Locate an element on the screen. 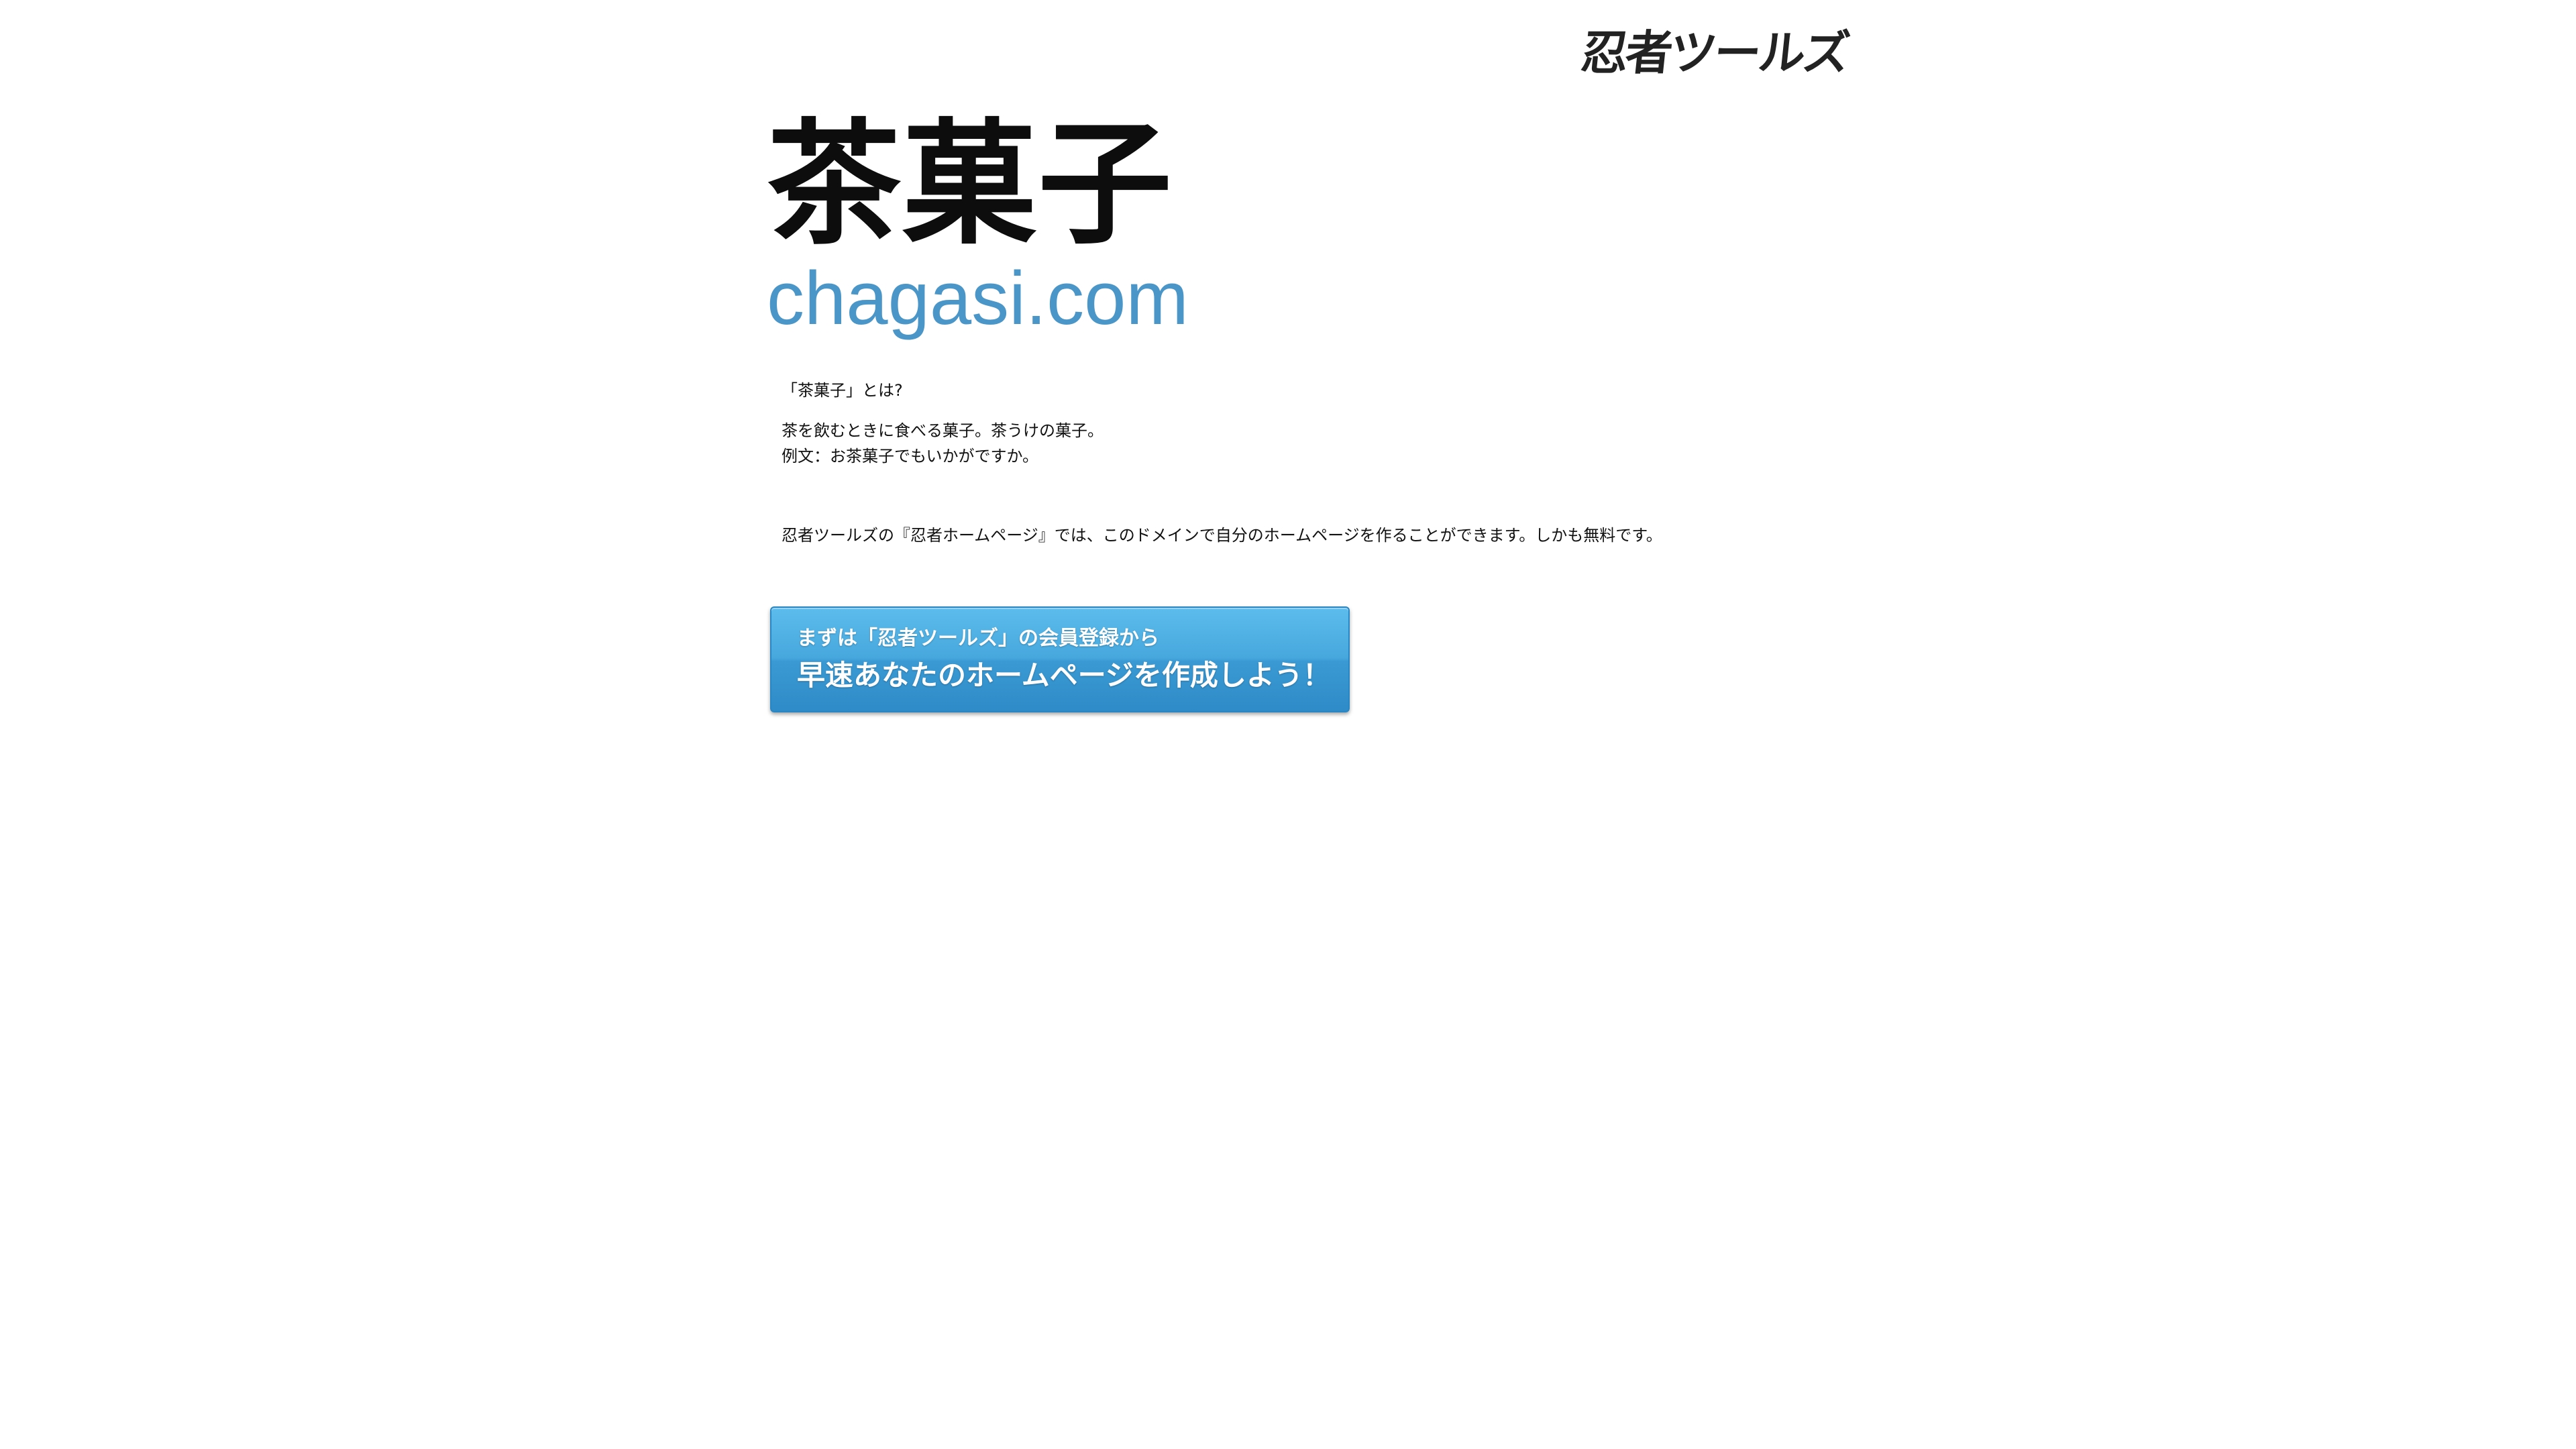 The height and width of the screenshot is (1449, 2576). domain-name: chagasi.com is located at coordinates (978, 298).